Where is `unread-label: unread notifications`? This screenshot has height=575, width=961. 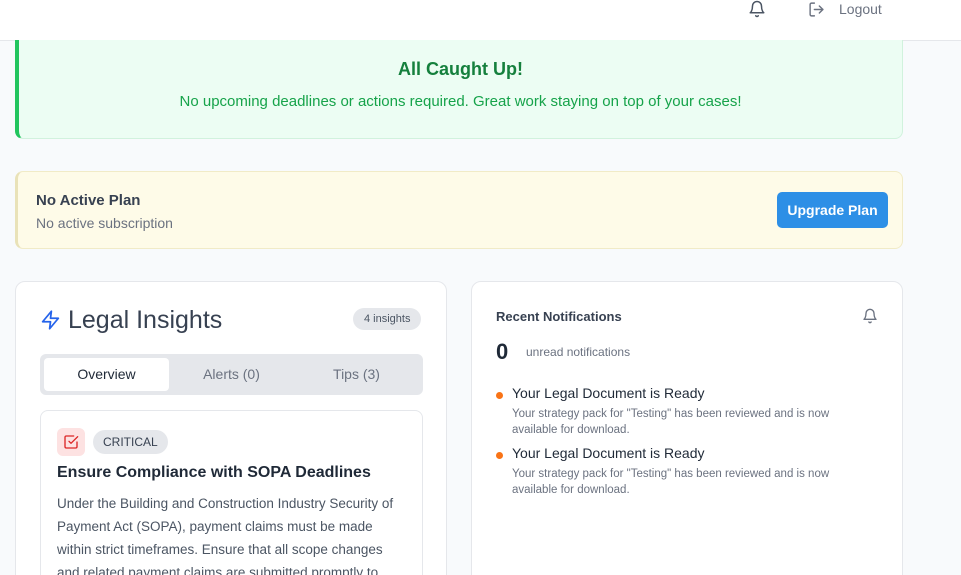 unread-label: unread notifications is located at coordinates (578, 352).